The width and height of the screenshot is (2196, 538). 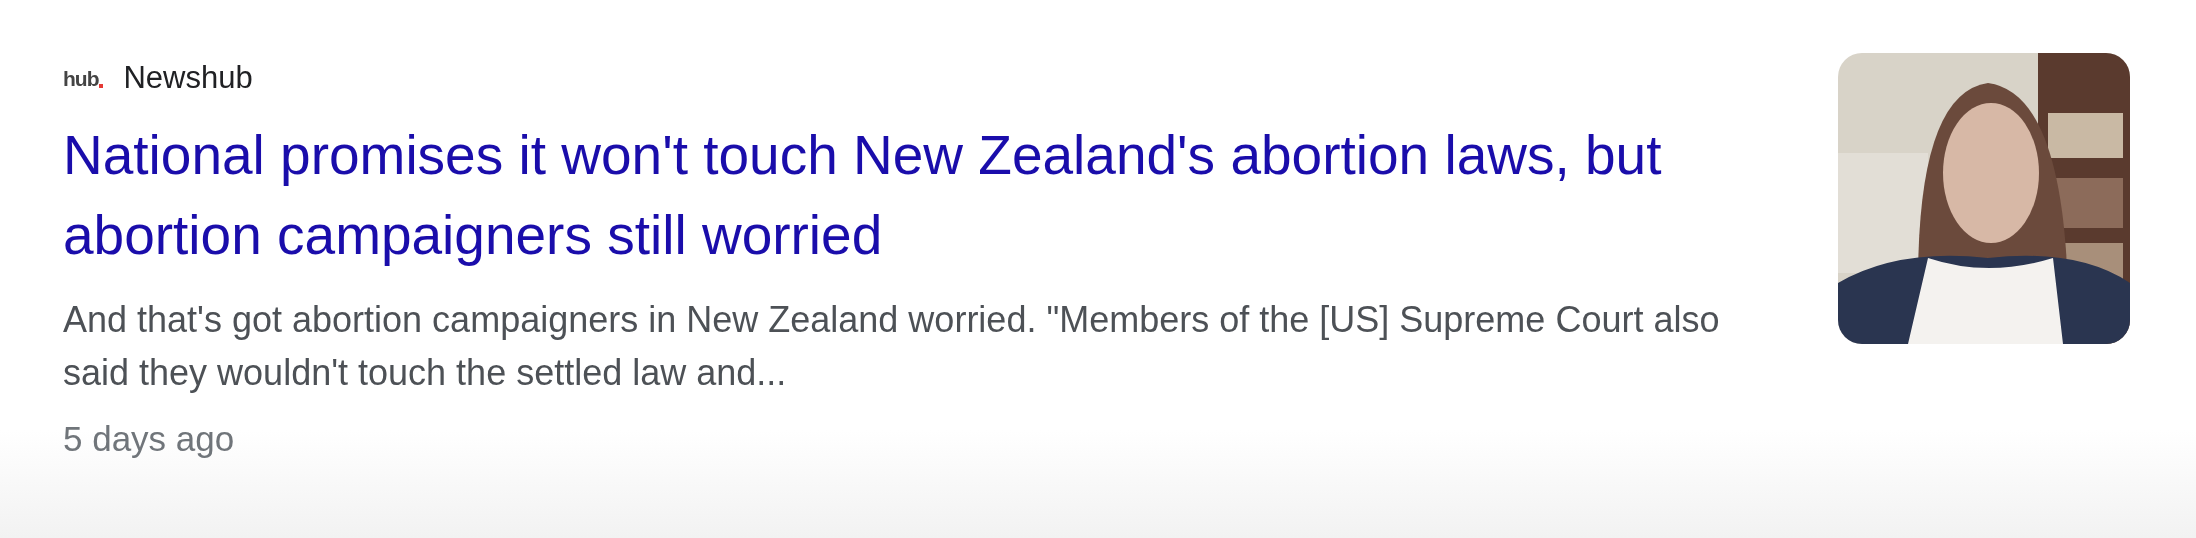 I want to click on source-name: Newshub, so click(x=188, y=78).